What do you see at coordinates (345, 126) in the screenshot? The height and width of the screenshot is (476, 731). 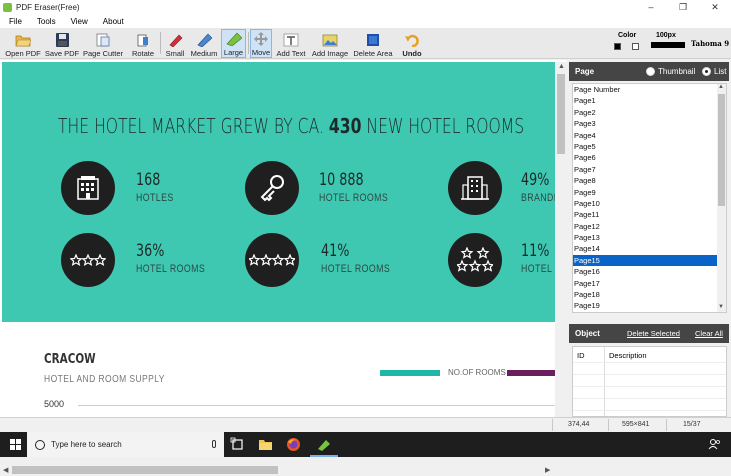 I see `headline-number: 430` at bounding box center [345, 126].